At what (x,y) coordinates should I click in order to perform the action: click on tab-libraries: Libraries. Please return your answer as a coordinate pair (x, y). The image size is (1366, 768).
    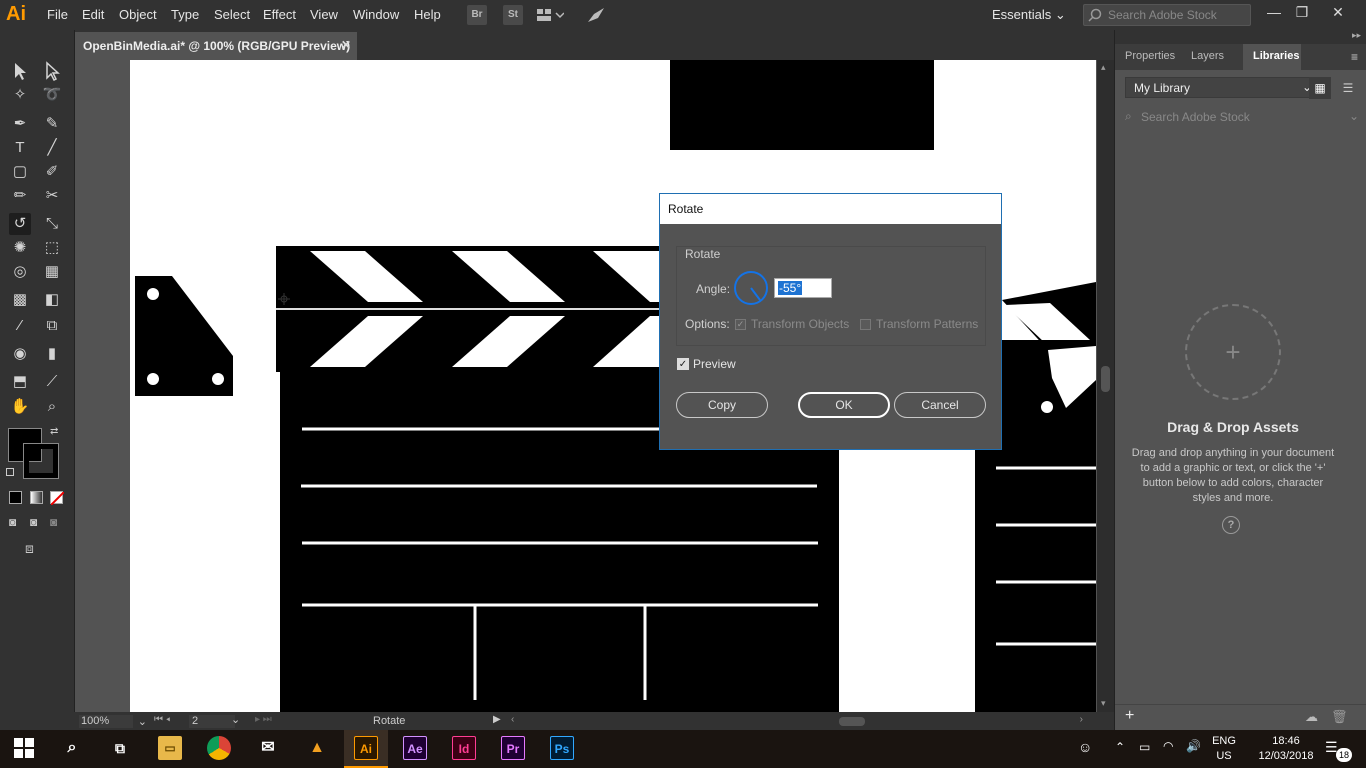
    Looking at the image, I should click on (1272, 57).